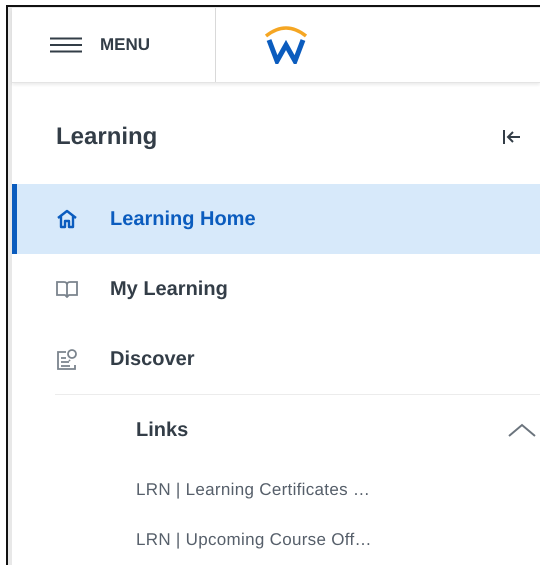  Describe the element at coordinates (276, 430) in the screenshot. I see `links-header: Links` at that location.